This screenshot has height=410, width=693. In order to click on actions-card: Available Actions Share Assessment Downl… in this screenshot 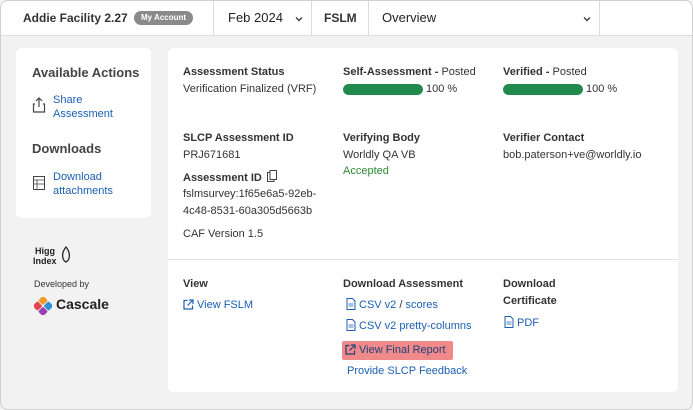, I will do `click(83, 133)`.